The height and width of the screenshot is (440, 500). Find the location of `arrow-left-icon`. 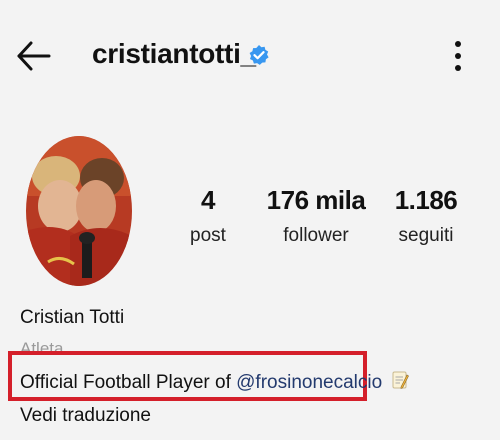

arrow-left-icon is located at coordinates (34, 56).